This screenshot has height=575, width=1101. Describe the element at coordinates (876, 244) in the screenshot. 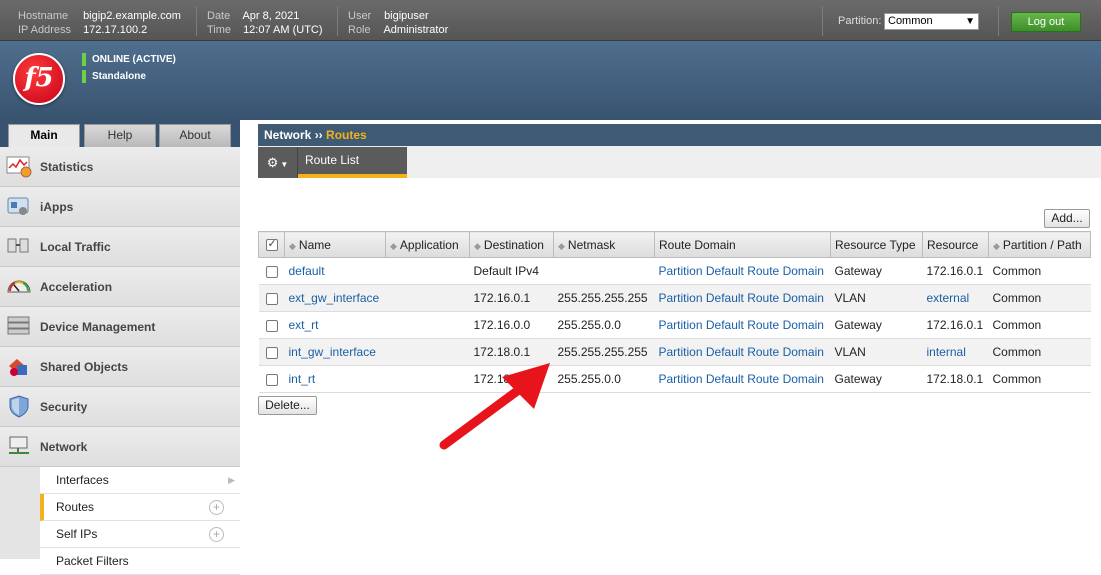

I see `column-header-resource-type: Resource Type` at that location.